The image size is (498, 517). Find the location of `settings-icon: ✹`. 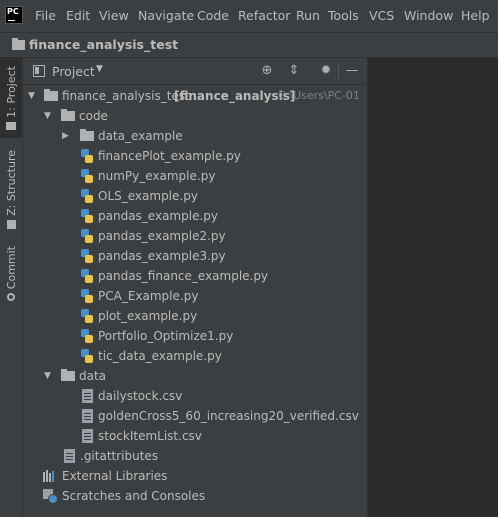

settings-icon: ✹ is located at coordinates (326, 71).